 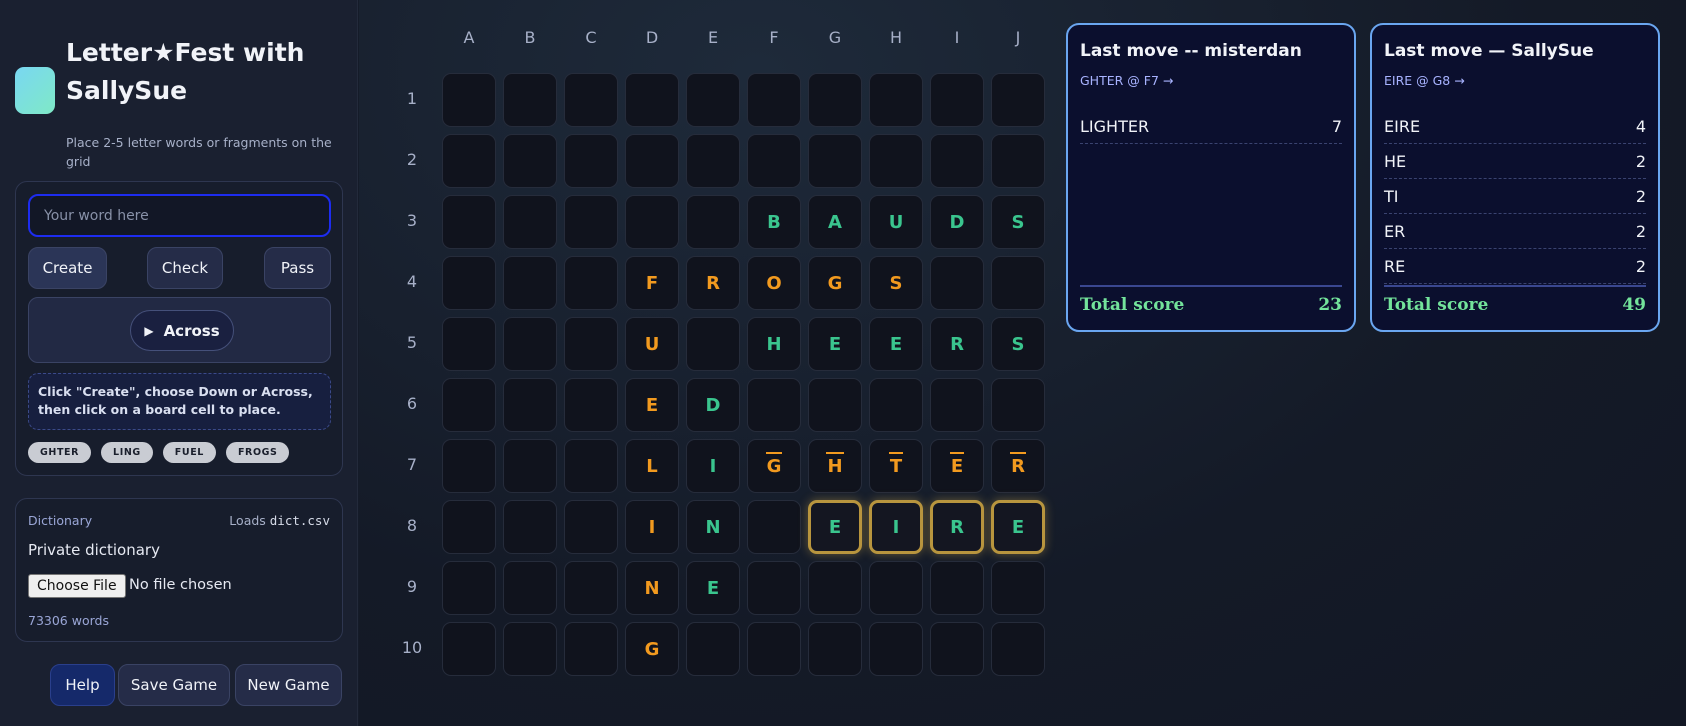 I want to click on board-cell-a8, so click(x=469, y=527).